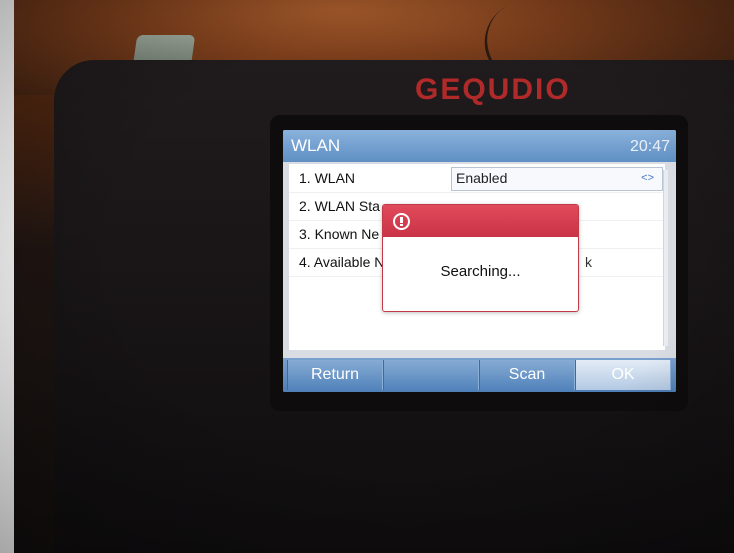 The width and height of the screenshot is (734, 553). I want to click on menu-item-wlan: 1. WLAN Enabled <>, so click(477, 178).